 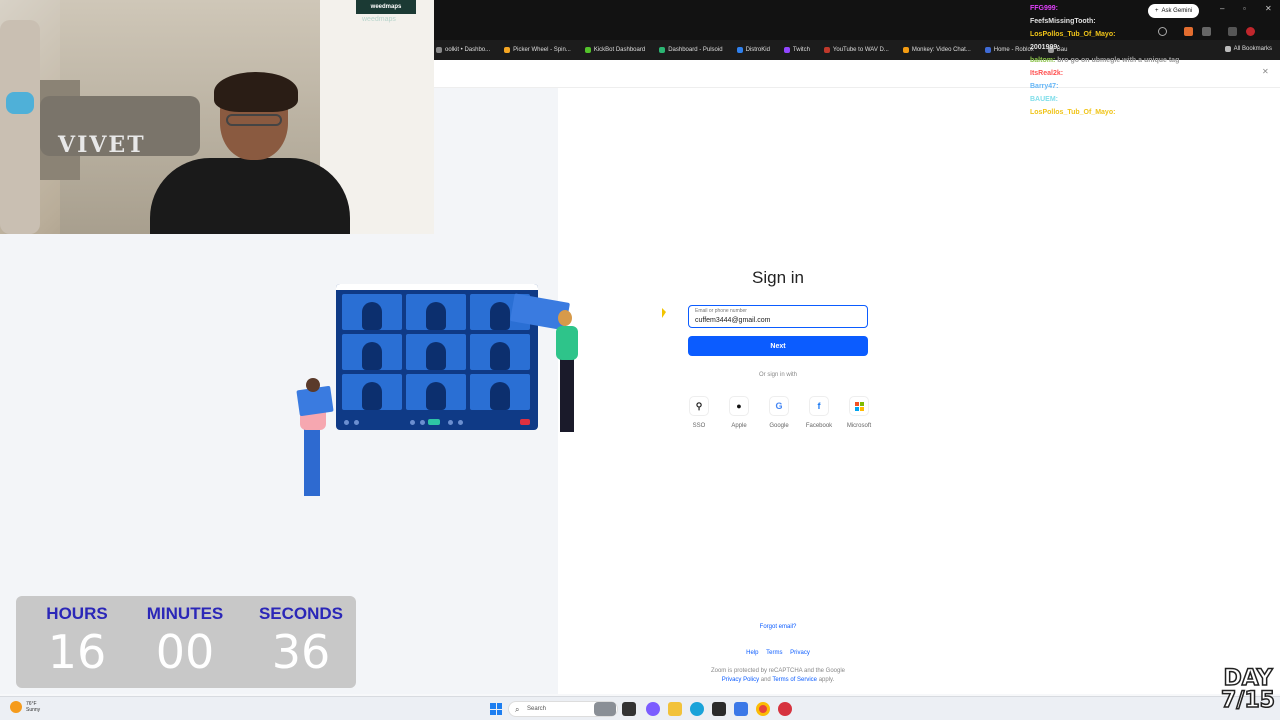 What do you see at coordinates (437, 287) in the screenshot?
I see `screen-topbar` at bounding box center [437, 287].